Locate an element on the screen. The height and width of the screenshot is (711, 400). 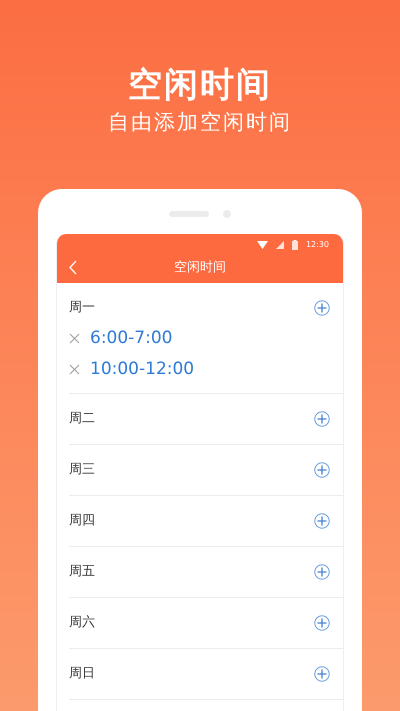
back-icon is located at coordinates (73, 267).